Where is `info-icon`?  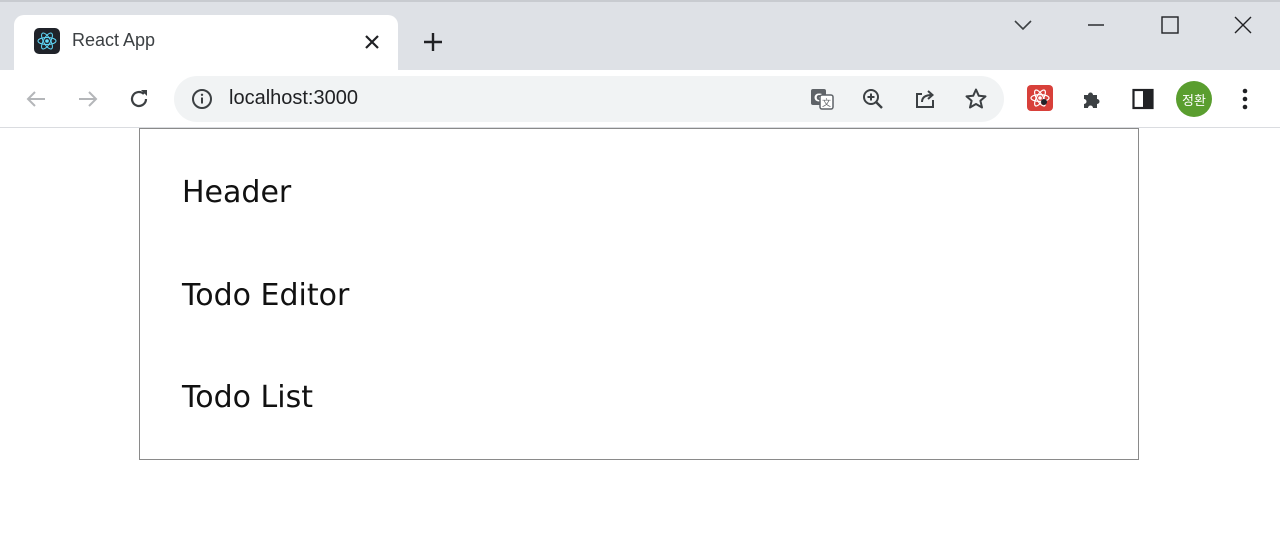
info-icon is located at coordinates (202, 99).